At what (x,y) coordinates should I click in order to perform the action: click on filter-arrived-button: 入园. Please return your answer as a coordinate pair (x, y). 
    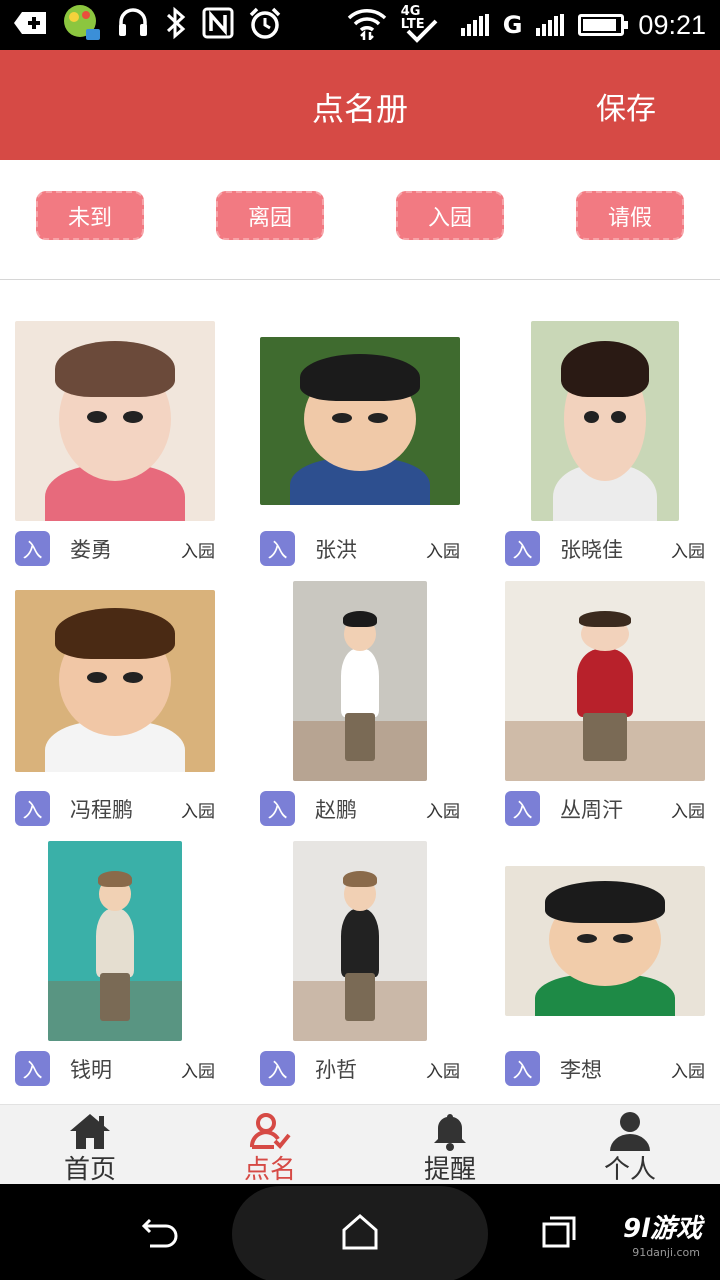
    Looking at the image, I should click on (450, 215).